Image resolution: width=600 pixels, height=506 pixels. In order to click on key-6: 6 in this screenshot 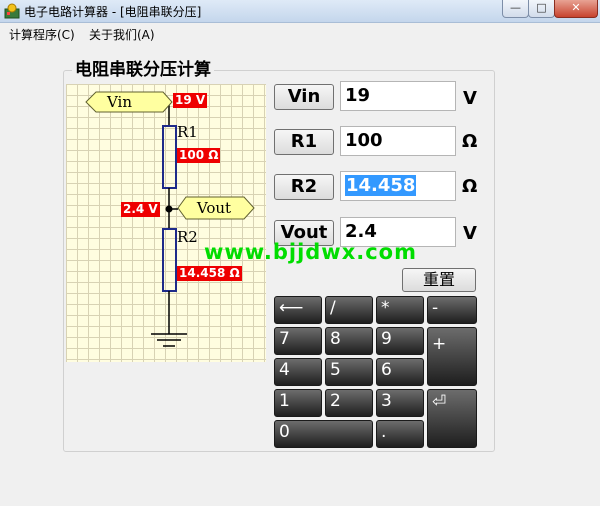, I will do `click(400, 372)`.